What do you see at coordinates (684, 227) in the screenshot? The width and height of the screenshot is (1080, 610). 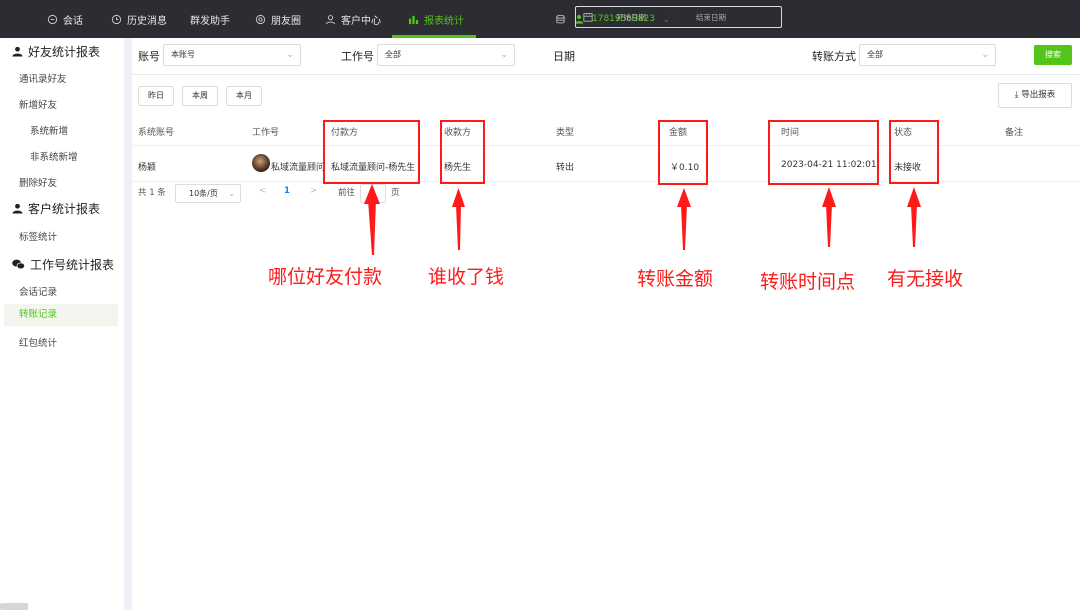 I see `arrow-amount` at bounding box center [684, 227].